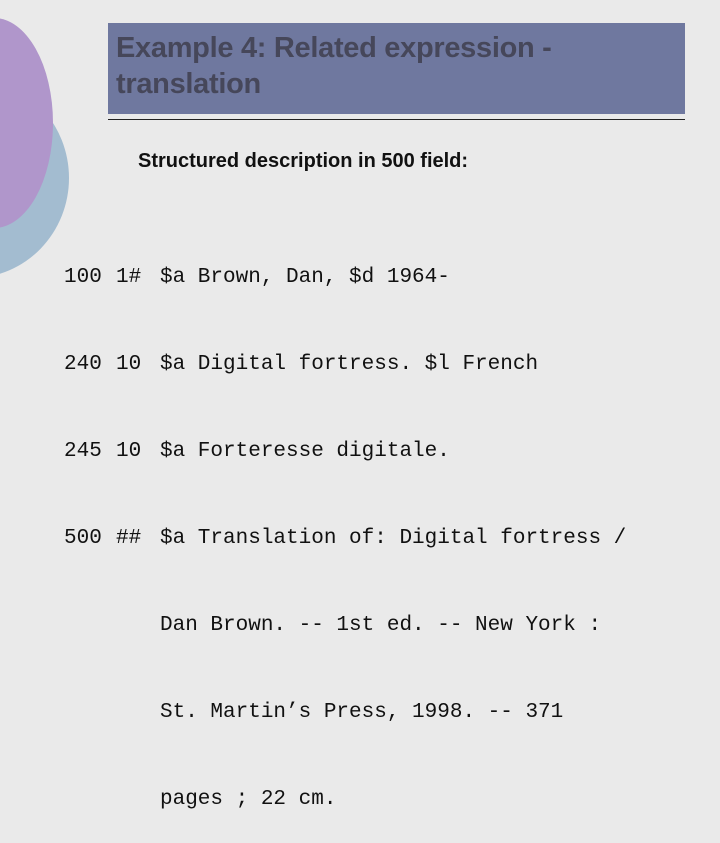 Image resolution: width=720 pixels, height=843 pixels. I want to click on marc-content: $a Translation of: Digital fortress /, so click(393, 538).